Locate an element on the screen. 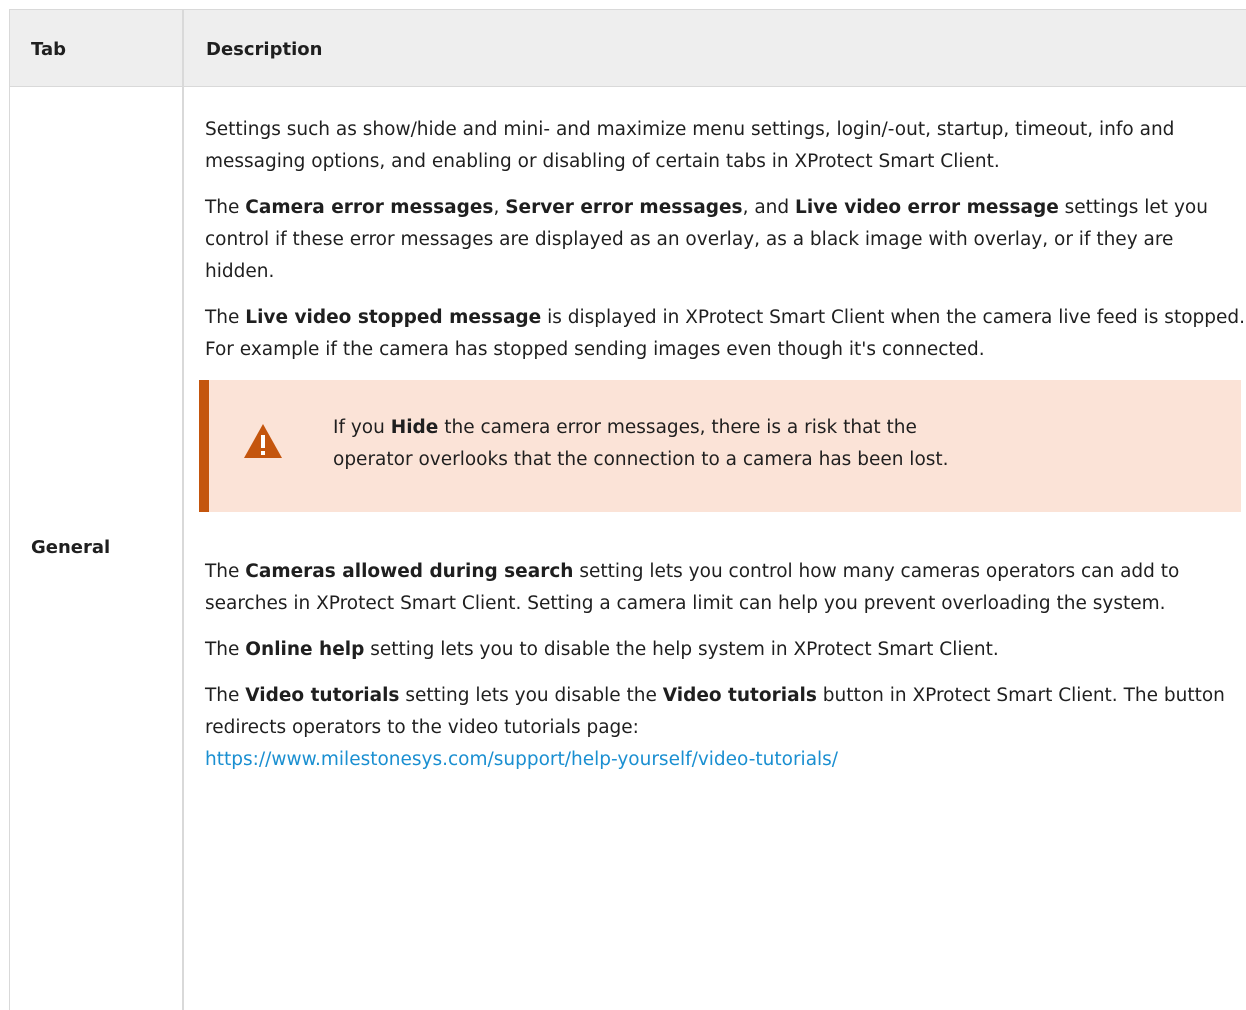  term-online-help: Online help is located at coordinates (305, 649).